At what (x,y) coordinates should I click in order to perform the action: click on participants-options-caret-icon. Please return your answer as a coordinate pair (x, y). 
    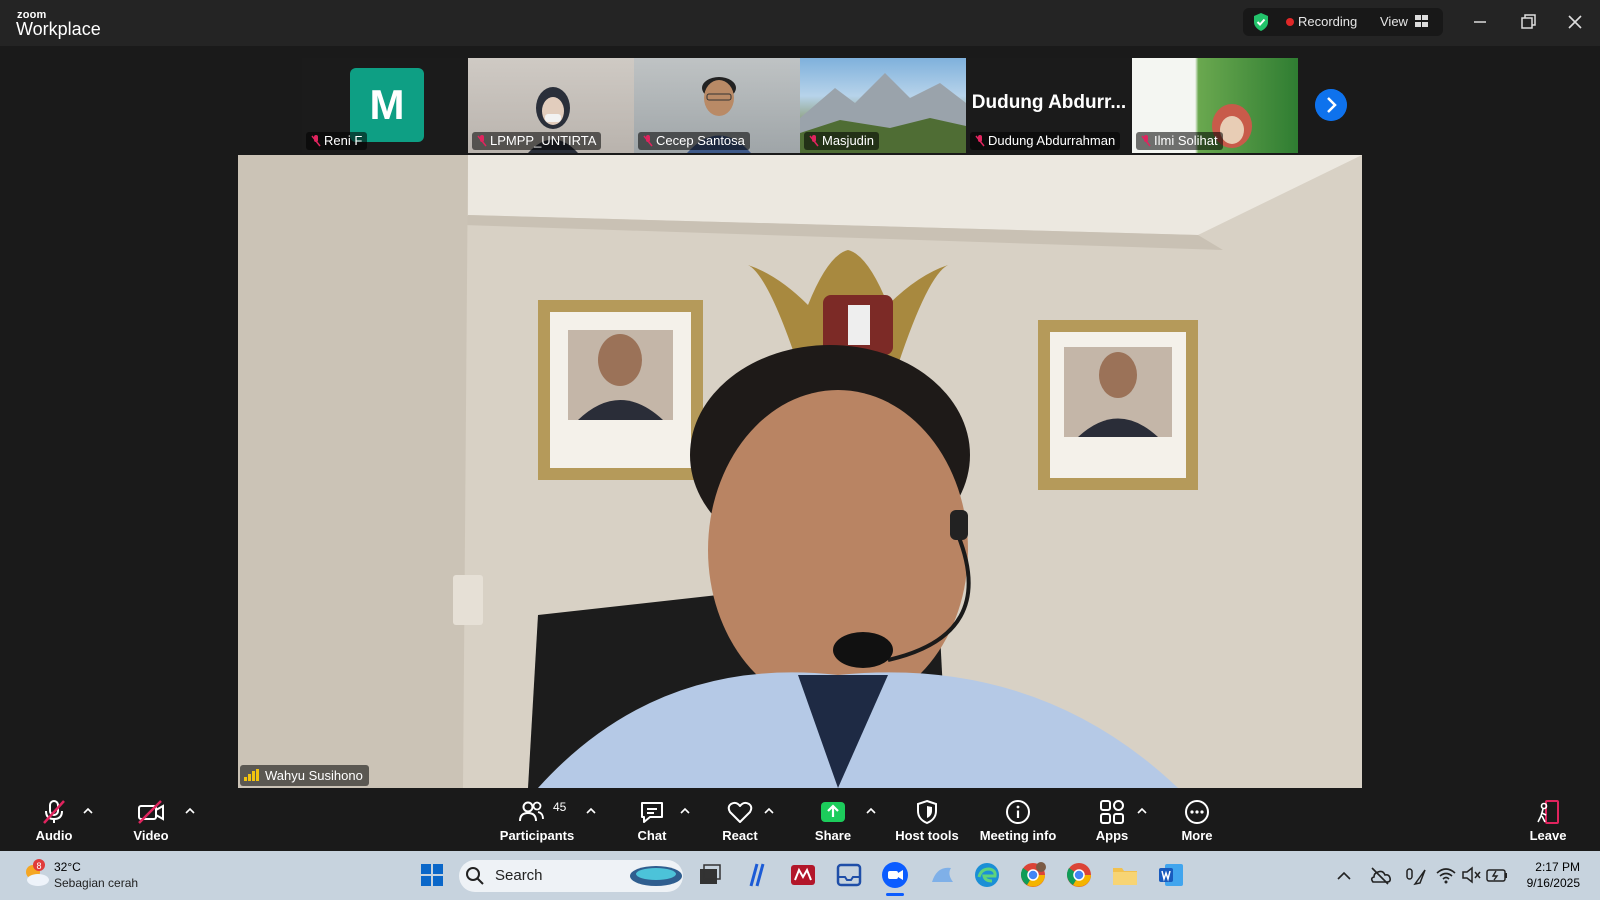
    Looking at the image, I should click on (591, 811).